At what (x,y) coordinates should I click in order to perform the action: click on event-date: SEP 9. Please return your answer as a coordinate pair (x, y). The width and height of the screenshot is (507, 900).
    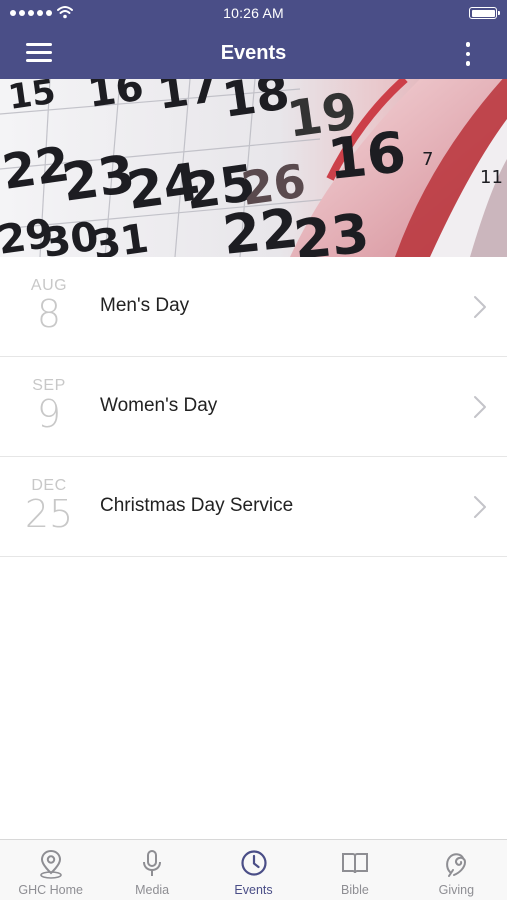
    Looking at the image, I should click on (49, 405).